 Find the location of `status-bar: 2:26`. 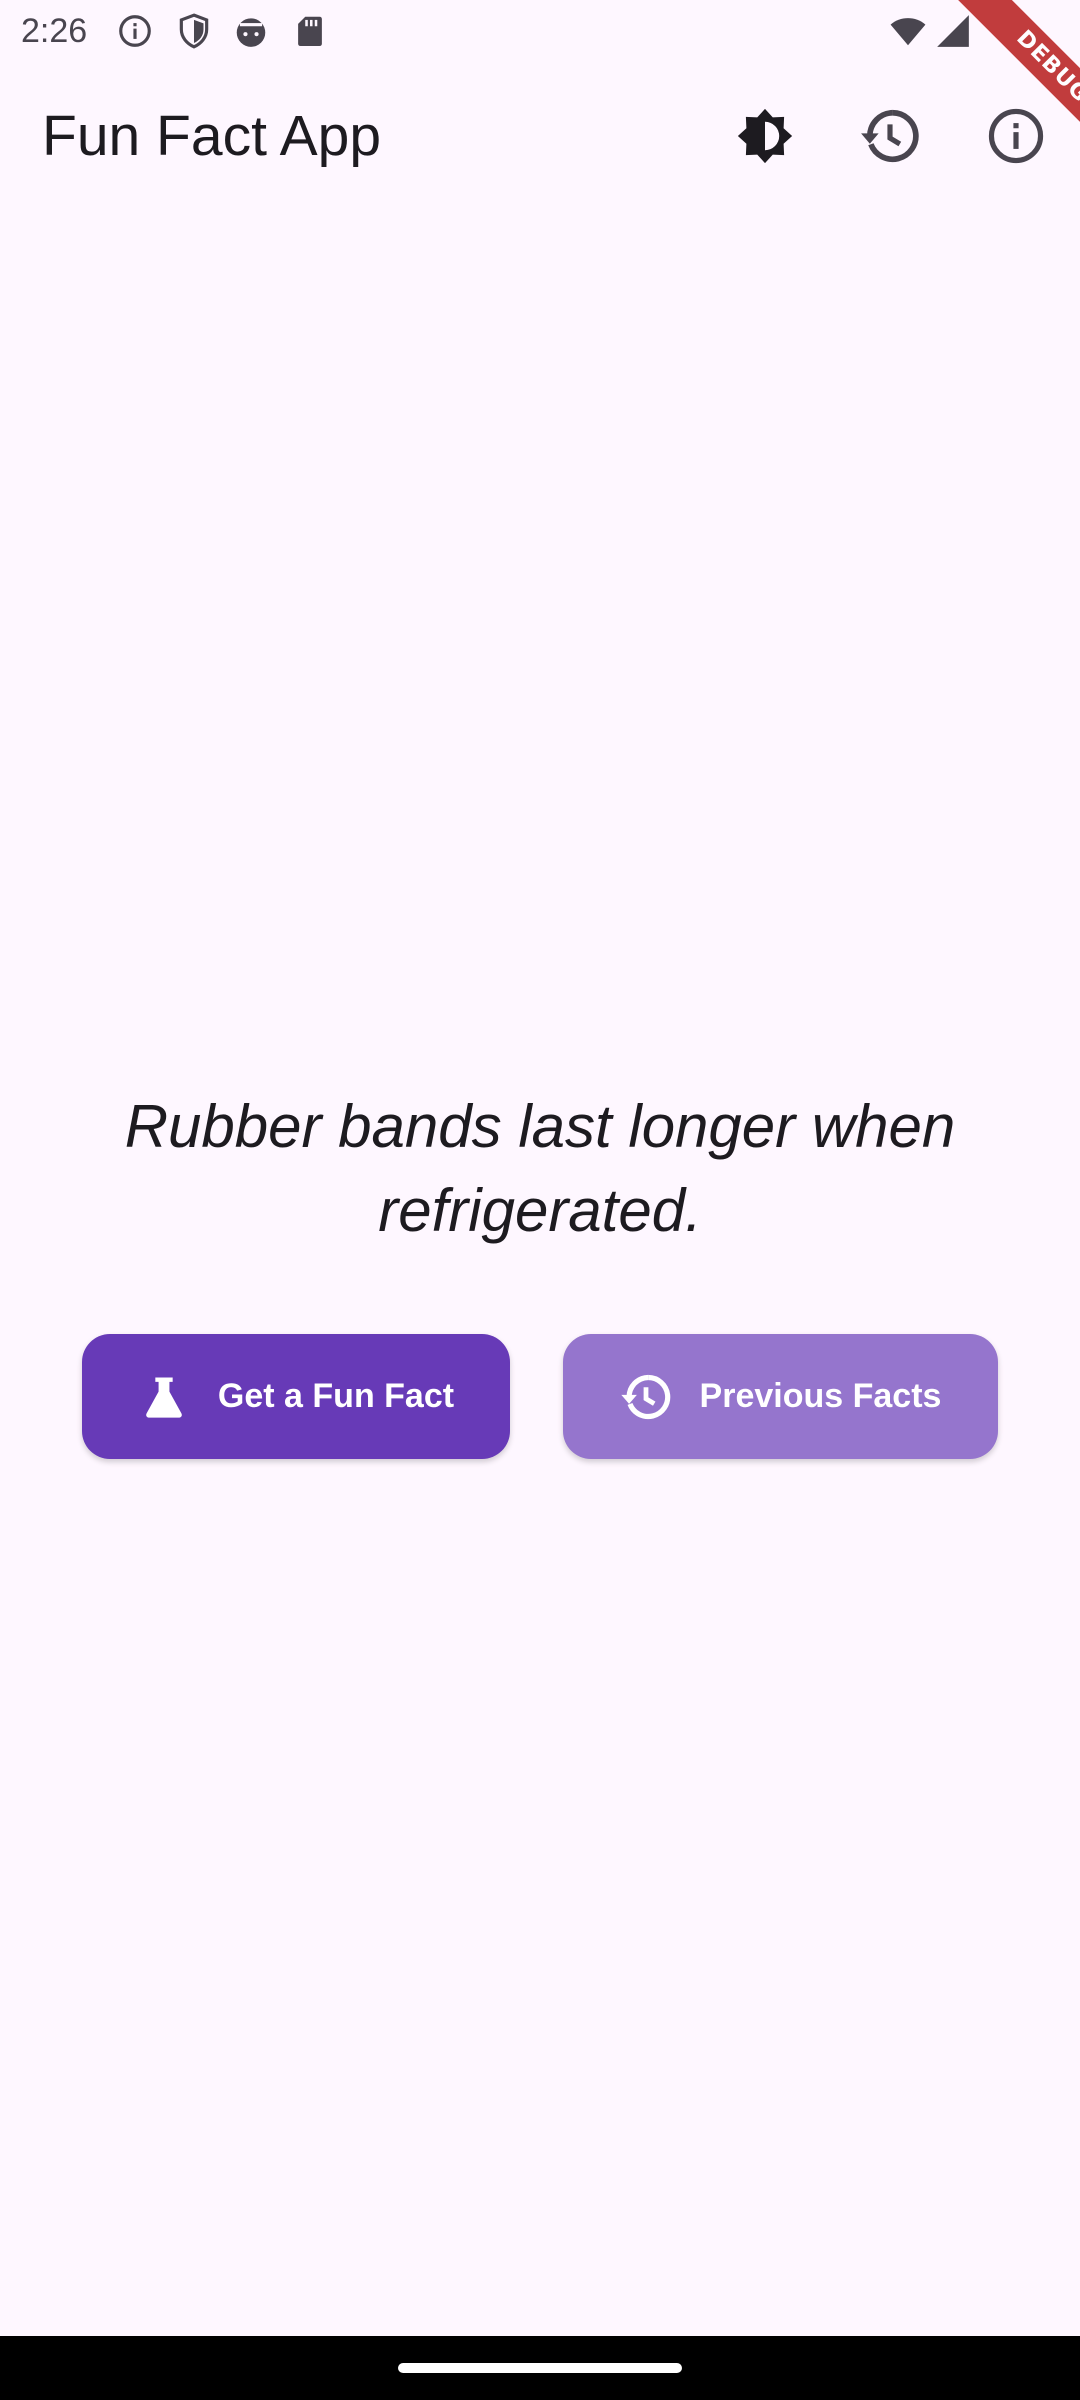

status-bar: 2:26 is located at coordinates (540, 31).